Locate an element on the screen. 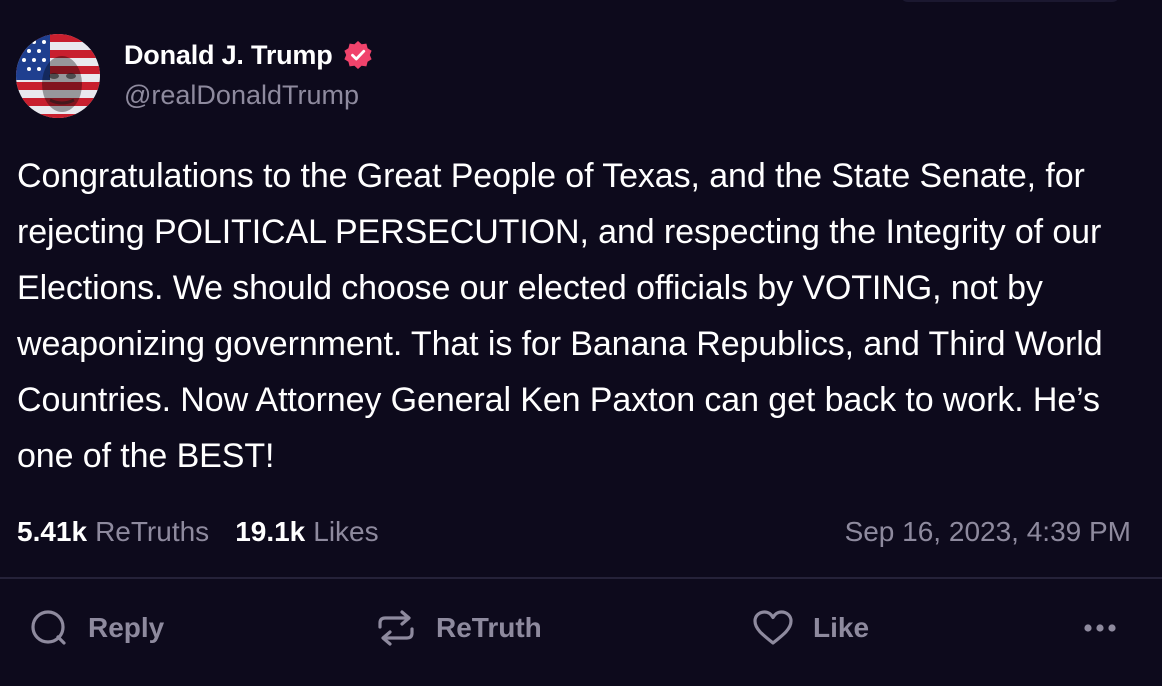 Image resolution: width=1162 pixels, height=686 pixels. retruths-count: 5.41k is located at coordinates (52, 532).